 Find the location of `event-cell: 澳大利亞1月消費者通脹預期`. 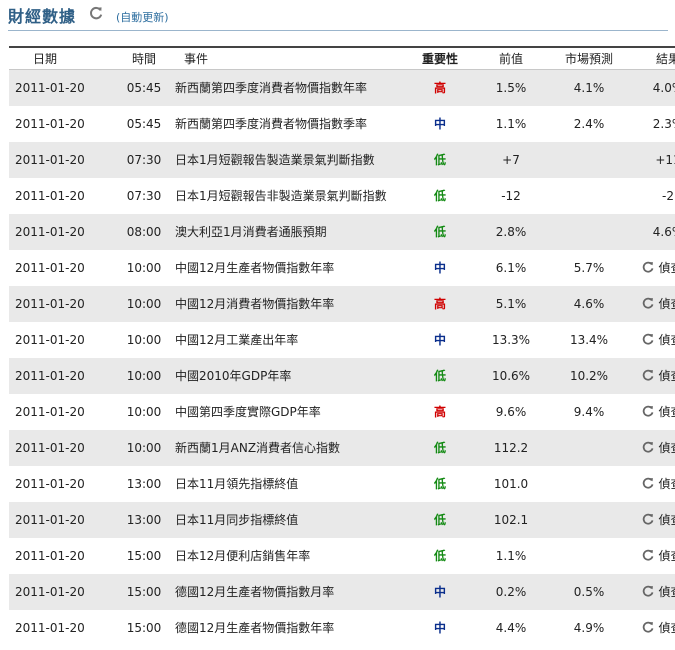

event-cell: 澳大利亞1月消費者通脹預期 is located at coordinates (287, 231).